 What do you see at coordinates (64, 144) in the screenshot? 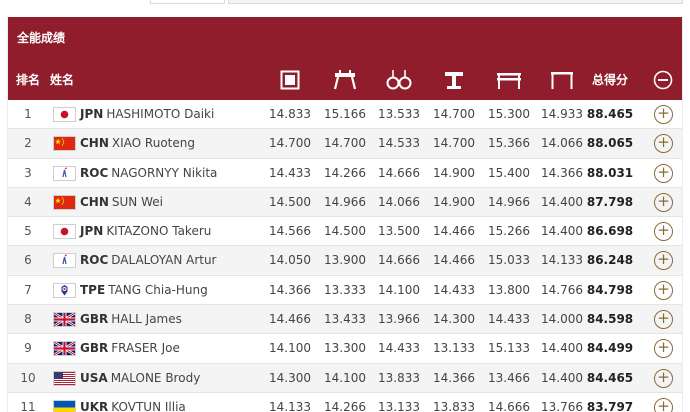
I see `chn-flag-icon` at bounding box center [64, 144].